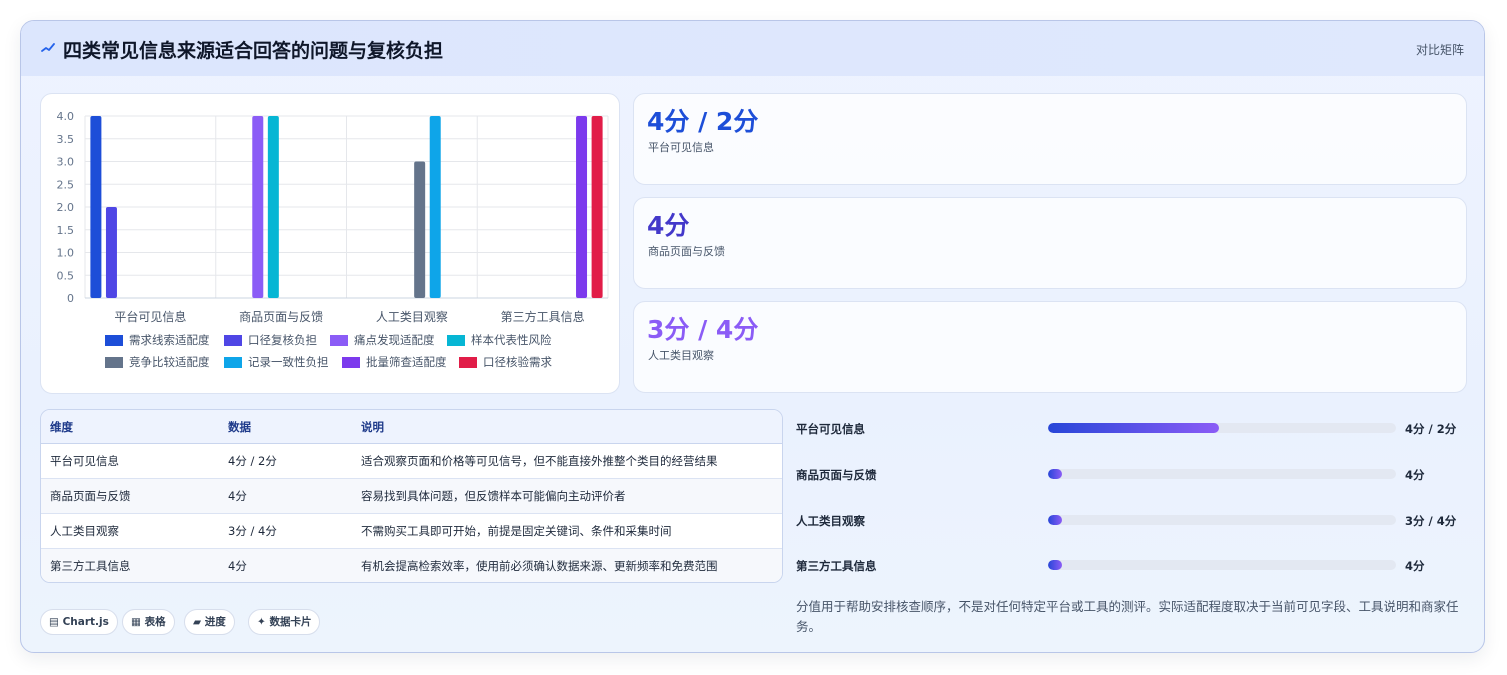 The width and height of the screenshot is (1507, 675). I want to click on legend-label: 样本代表性风险, so click(511, 340).